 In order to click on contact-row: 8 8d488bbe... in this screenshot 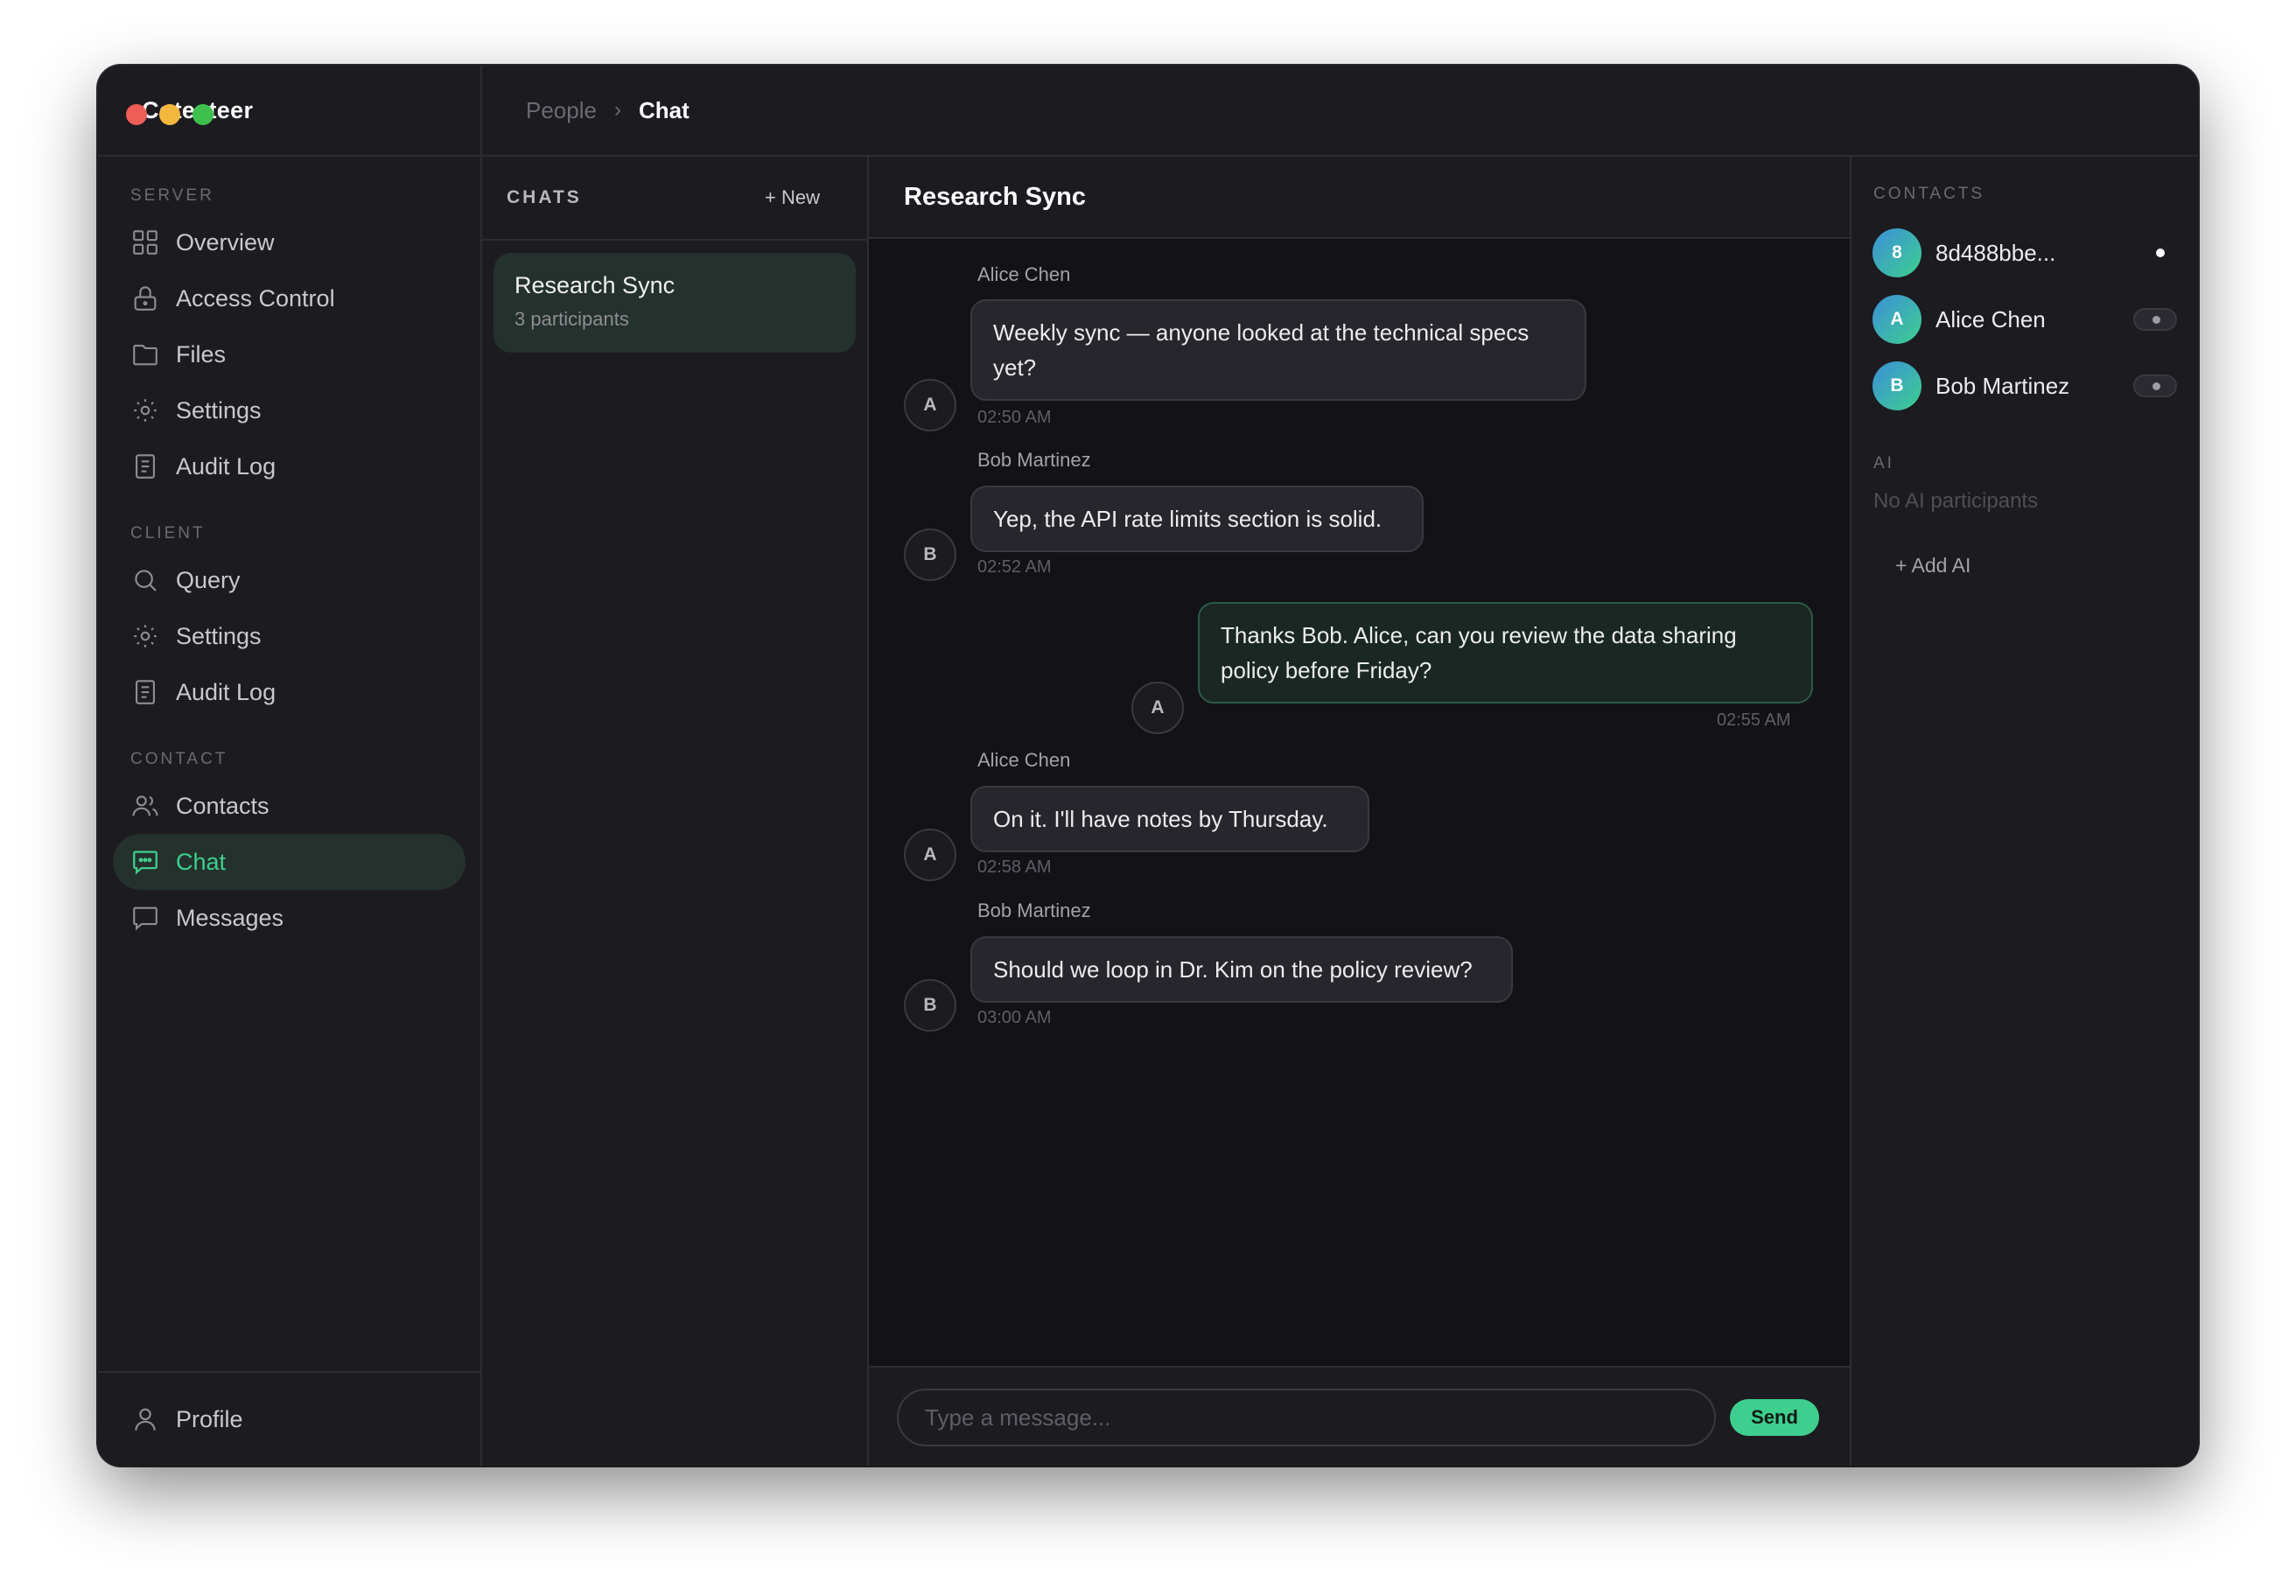, I will do `click(2025, 253)`.